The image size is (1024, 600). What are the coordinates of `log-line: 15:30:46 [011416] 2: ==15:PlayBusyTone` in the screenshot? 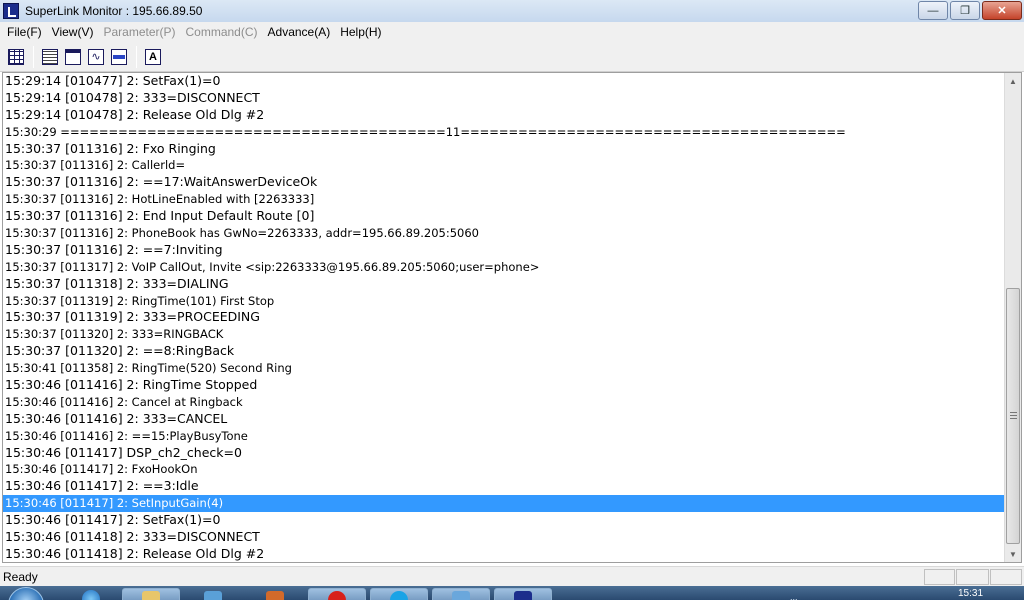 It's located at (504, 436).